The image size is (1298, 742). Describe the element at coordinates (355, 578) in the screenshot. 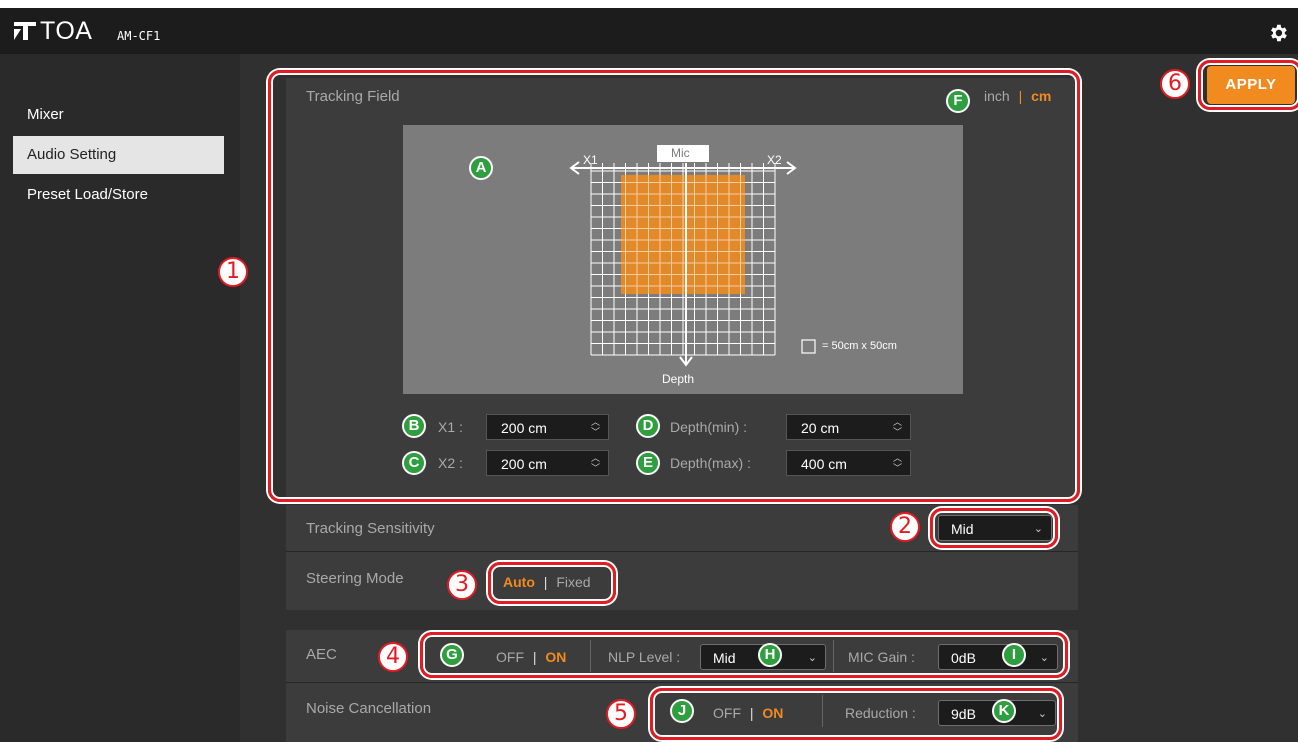

I see `steering-mode-label: Steering Mode` at that location.